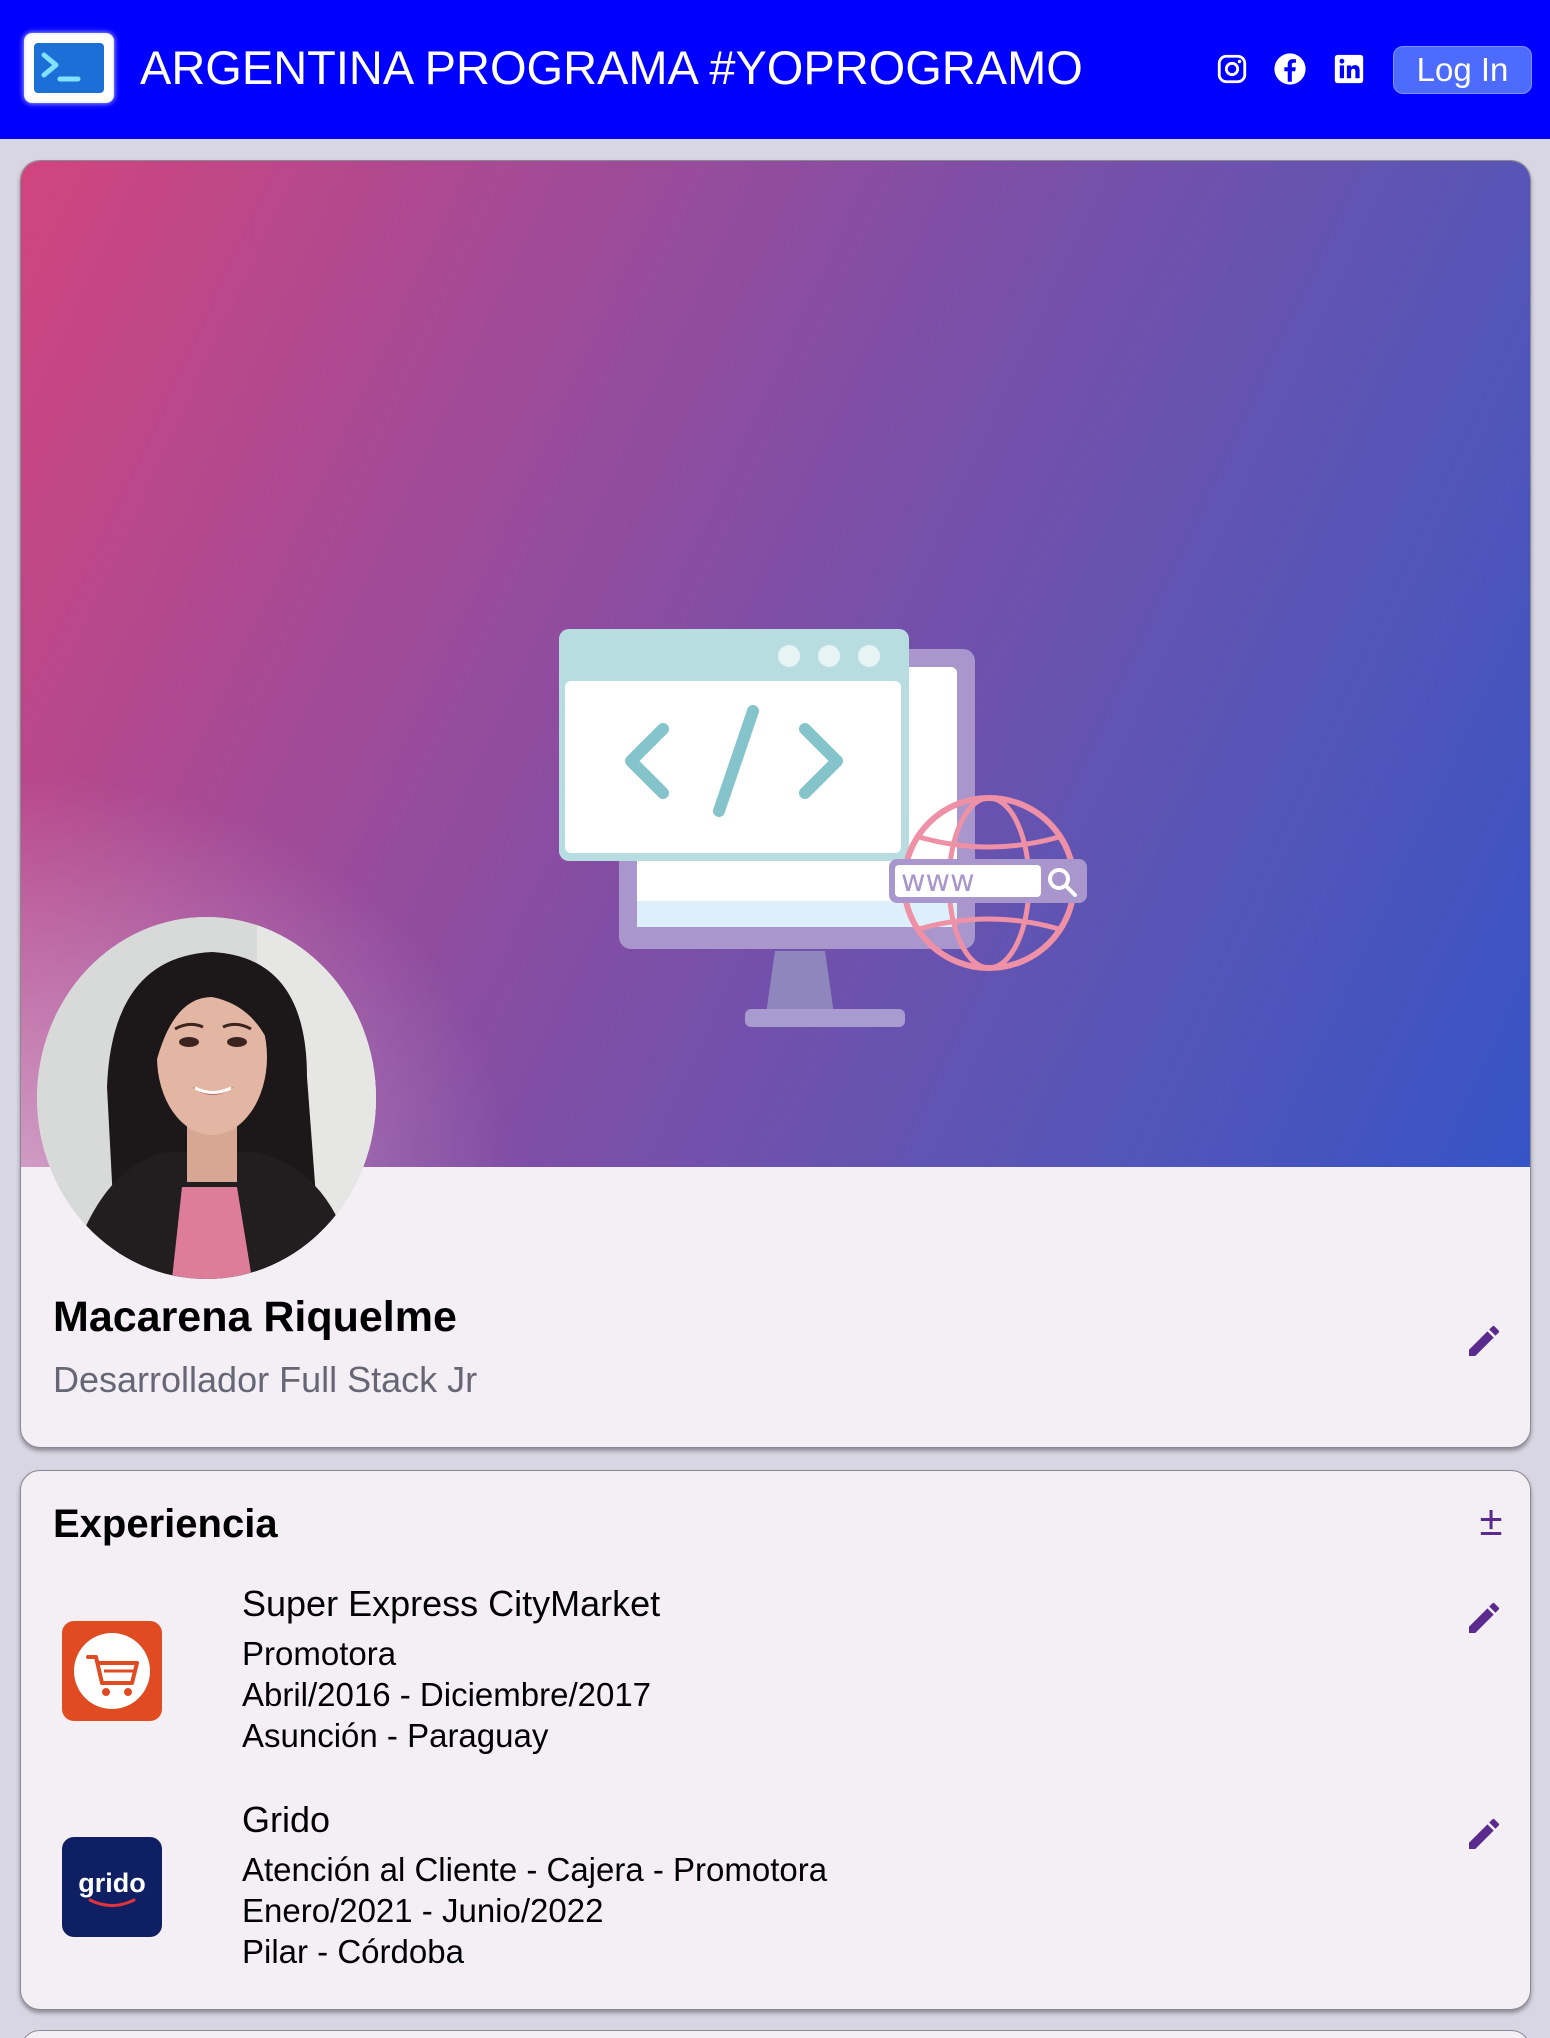 The image size is (1550, 2038). Describe the element at coordinates (112, 1671) in the screenshot. I see `citymarket-logo` at that location.